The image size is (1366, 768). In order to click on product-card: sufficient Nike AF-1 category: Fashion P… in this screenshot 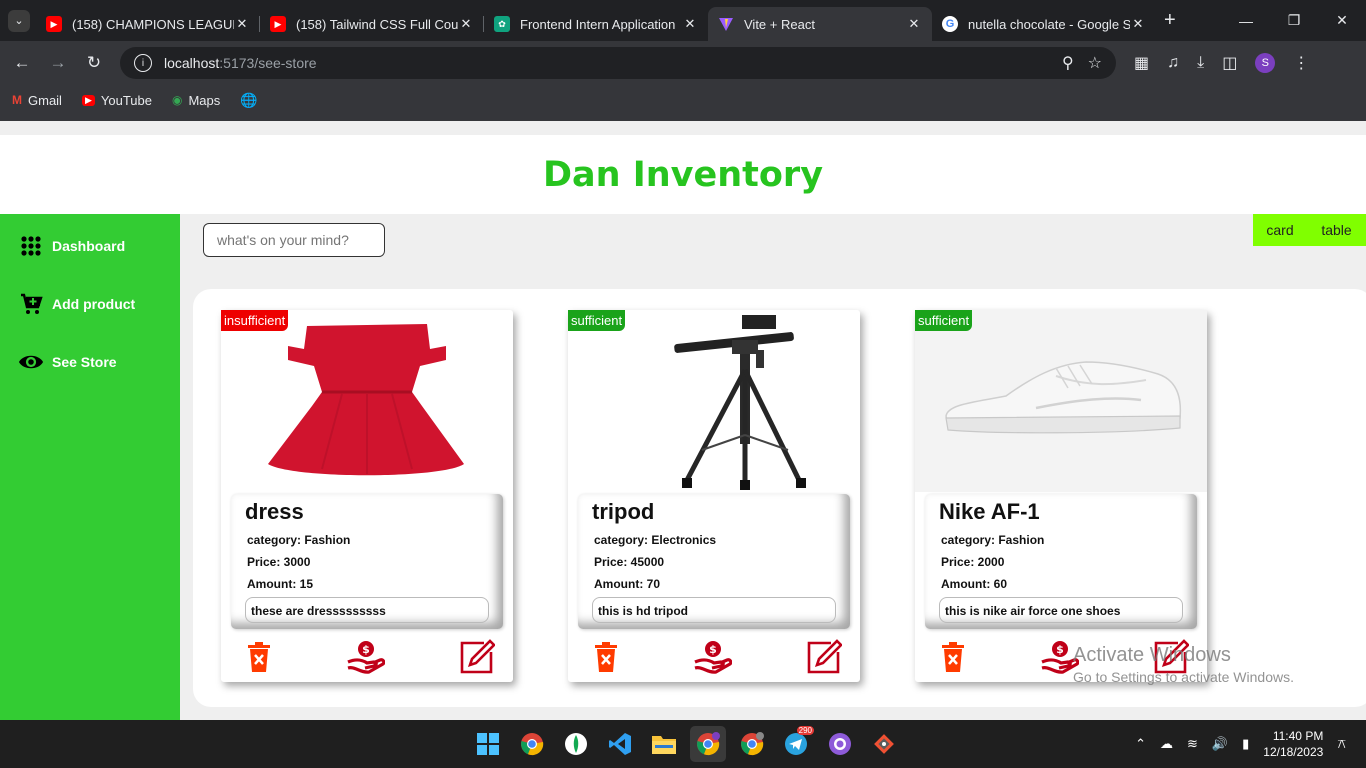, I will do `click(1061, 496)`.